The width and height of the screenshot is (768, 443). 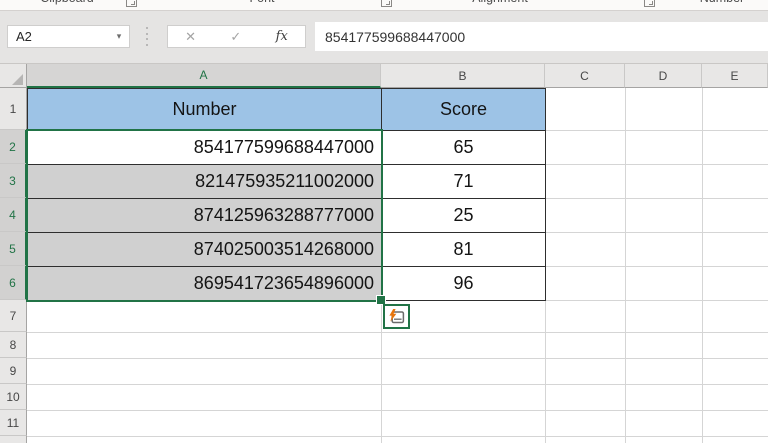 I want to click on cancel-icon: ✕, so click(x=190, y=37).